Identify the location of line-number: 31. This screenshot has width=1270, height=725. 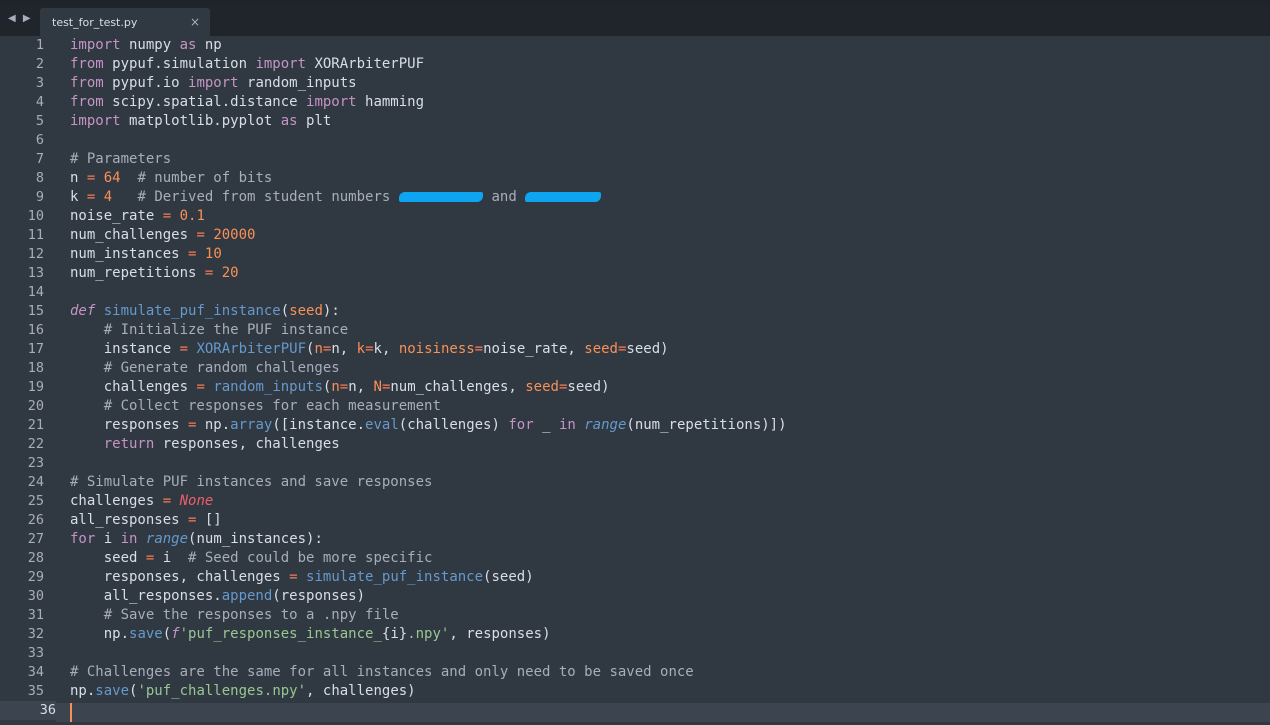
(22, 615).